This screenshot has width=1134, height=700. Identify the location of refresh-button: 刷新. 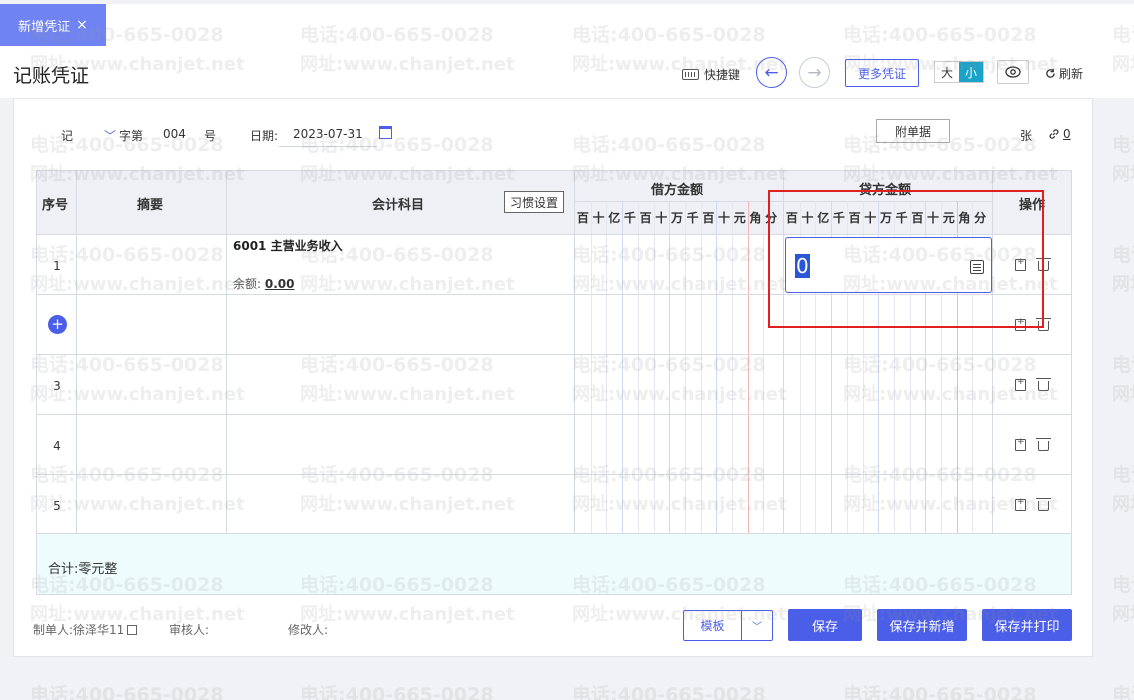
(1064, 73).